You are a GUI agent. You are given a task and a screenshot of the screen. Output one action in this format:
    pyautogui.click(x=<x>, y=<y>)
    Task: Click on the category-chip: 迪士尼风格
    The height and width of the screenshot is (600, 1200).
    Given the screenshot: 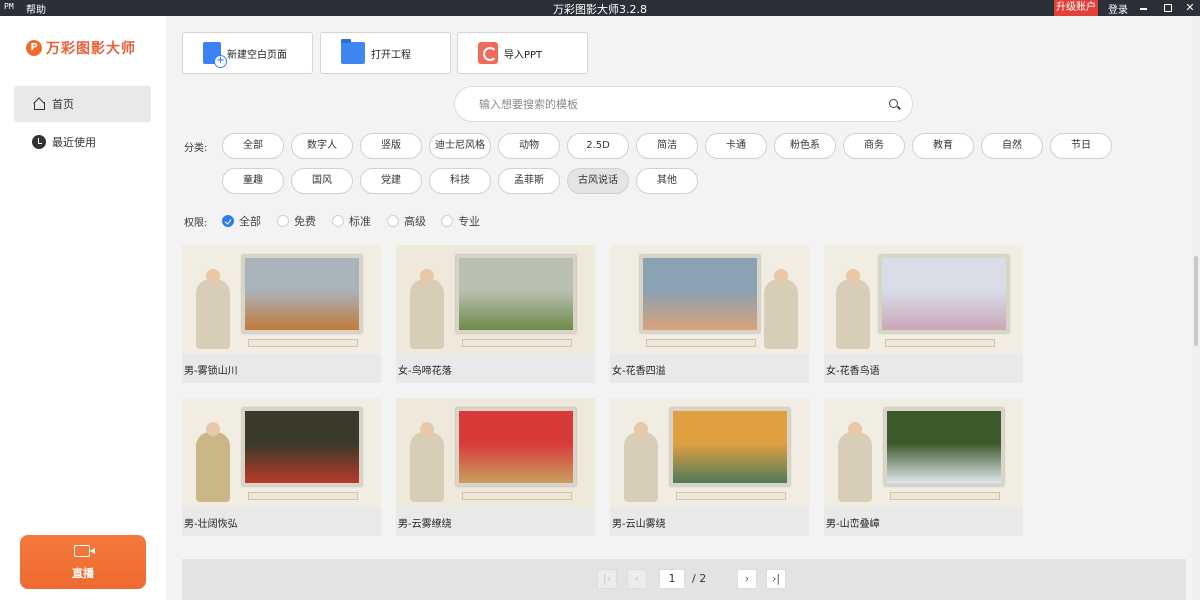 What is the action you would take?
    pyautogui.click(x=460, y=146)
    